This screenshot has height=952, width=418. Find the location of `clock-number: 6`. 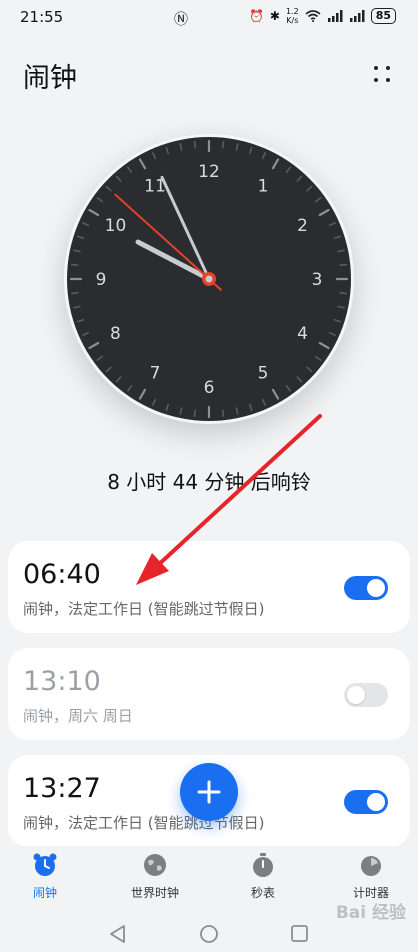

clock-number: 6 is located at coordinates (209, 388).